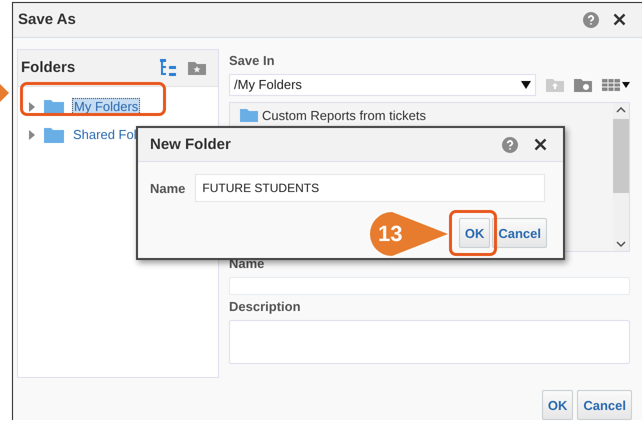  I want to click on description-input, so click(429, 342).